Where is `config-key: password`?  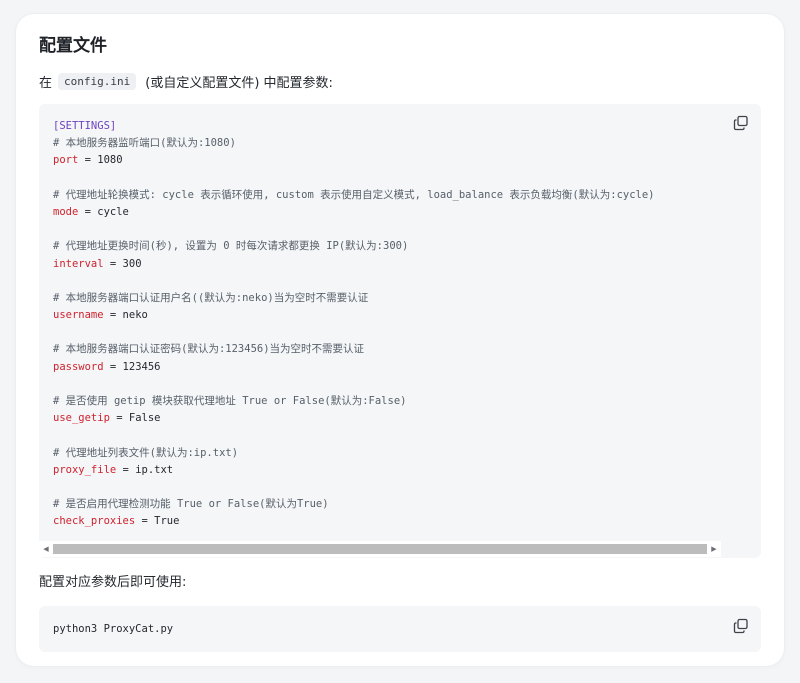
config-key: password is located at coordinates (78, 366).